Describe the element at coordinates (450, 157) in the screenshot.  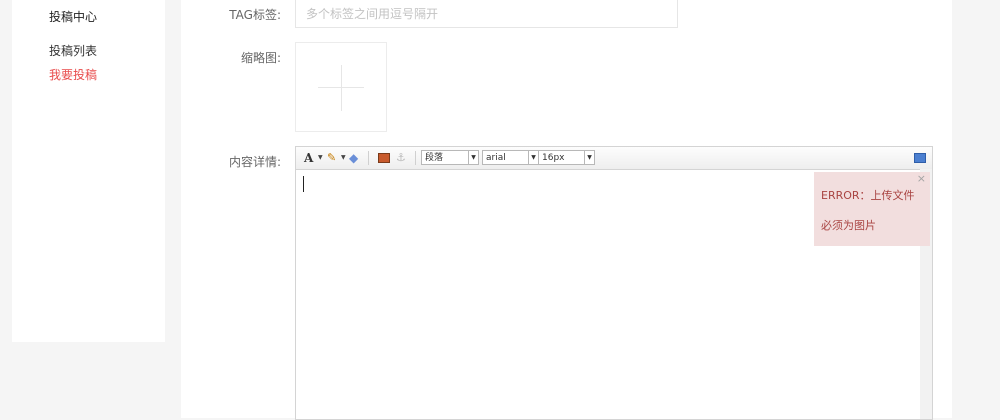
I see `paragraph-select: 段落 ▼` at that location.